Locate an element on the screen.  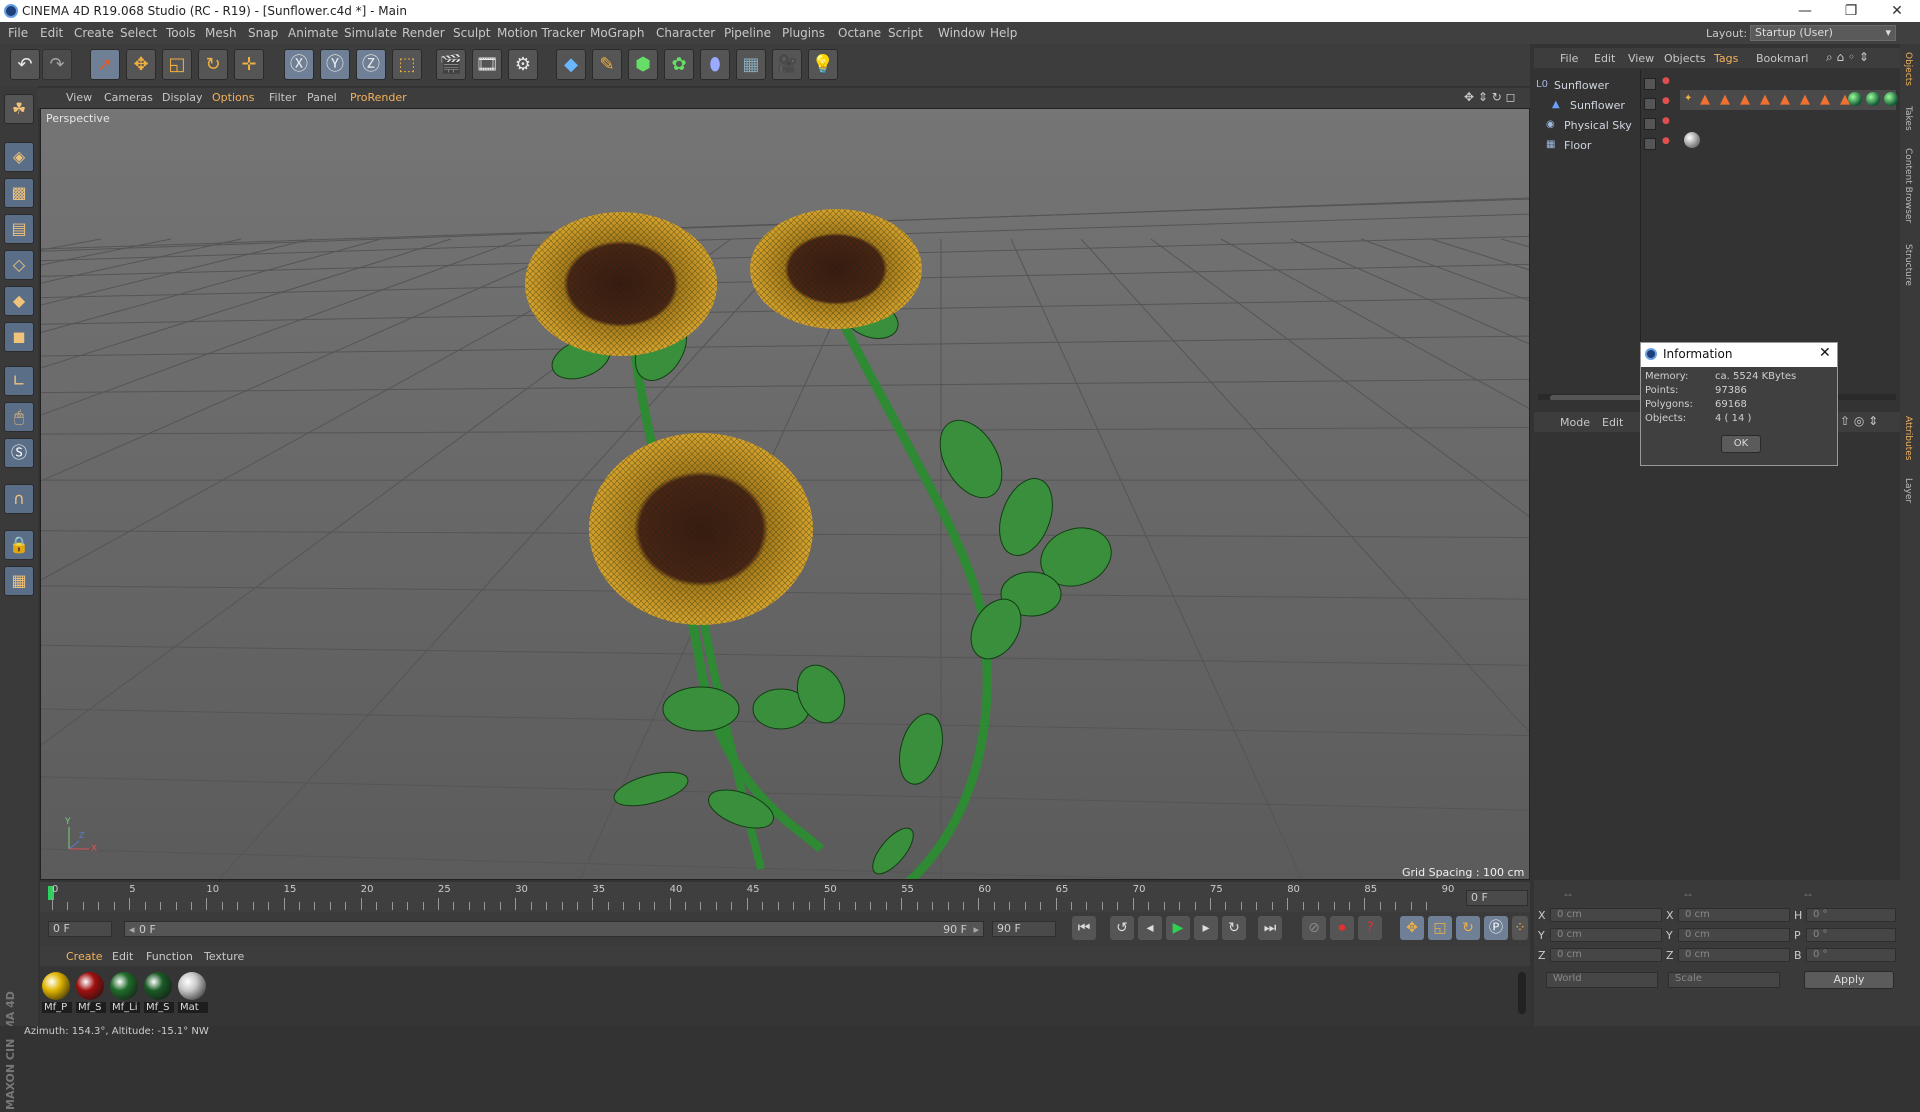
menu-item-sculpt: Sculpt is located at coordinates (471, 33).